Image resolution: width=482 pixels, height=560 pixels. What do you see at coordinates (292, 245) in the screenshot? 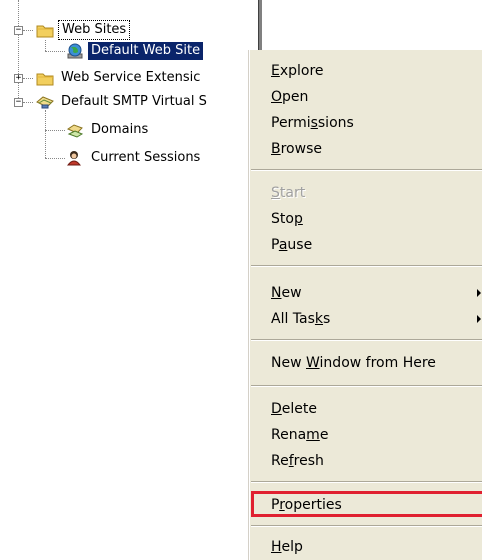
I see `menu-item-label: Pause` at bounding box center [292, 245].